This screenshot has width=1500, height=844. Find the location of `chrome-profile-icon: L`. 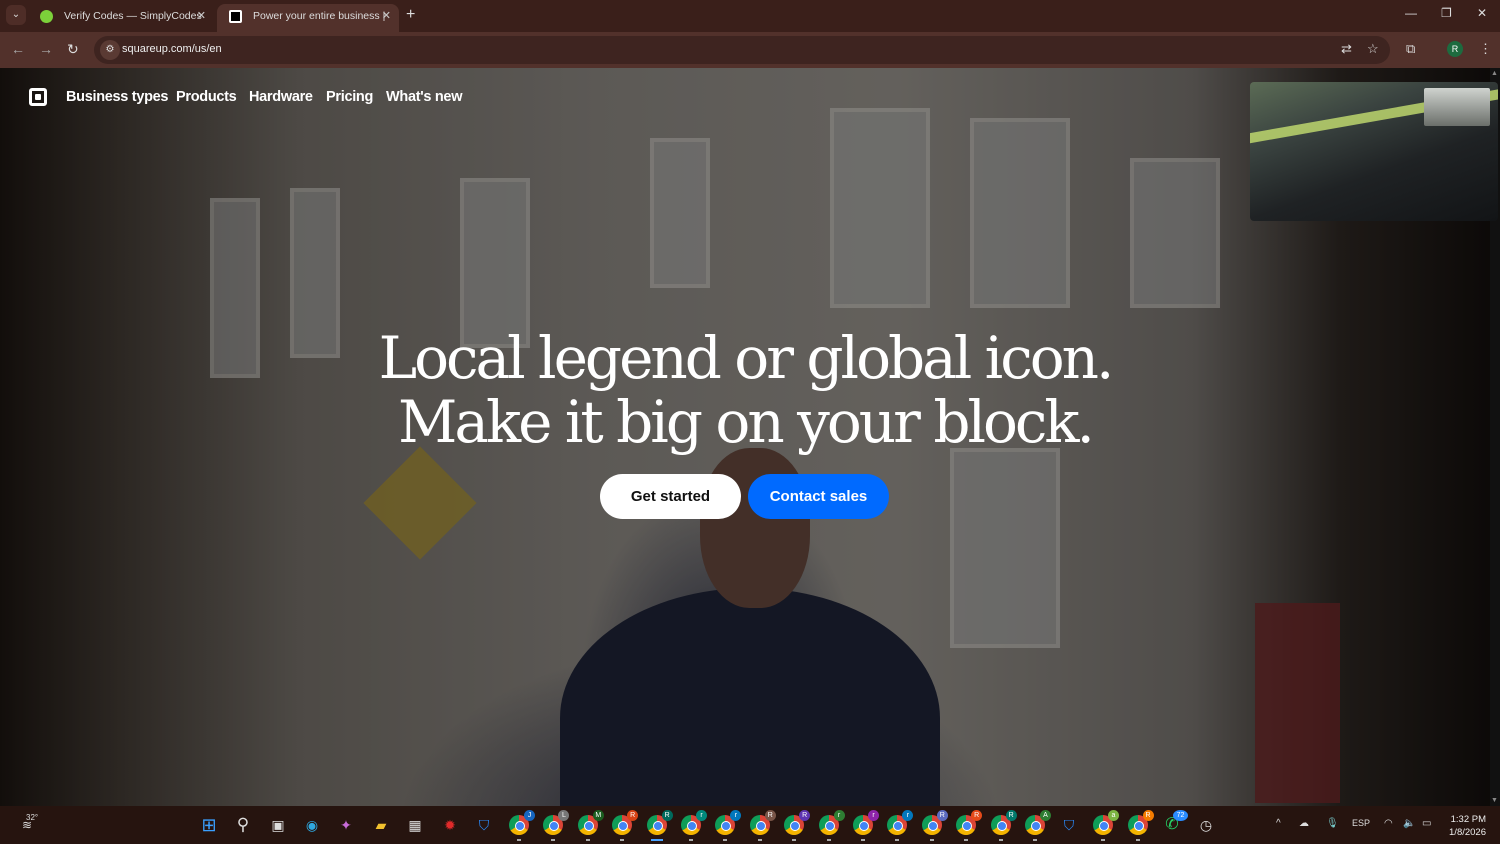

chrome-profile-icon: L is located at coordinates (556, 825).